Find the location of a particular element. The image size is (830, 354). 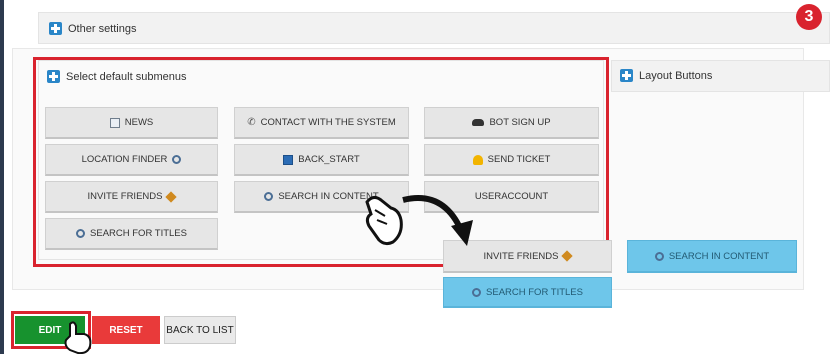

back-to-list-button: BACK TO LIST is located at coordinates (200, 330).